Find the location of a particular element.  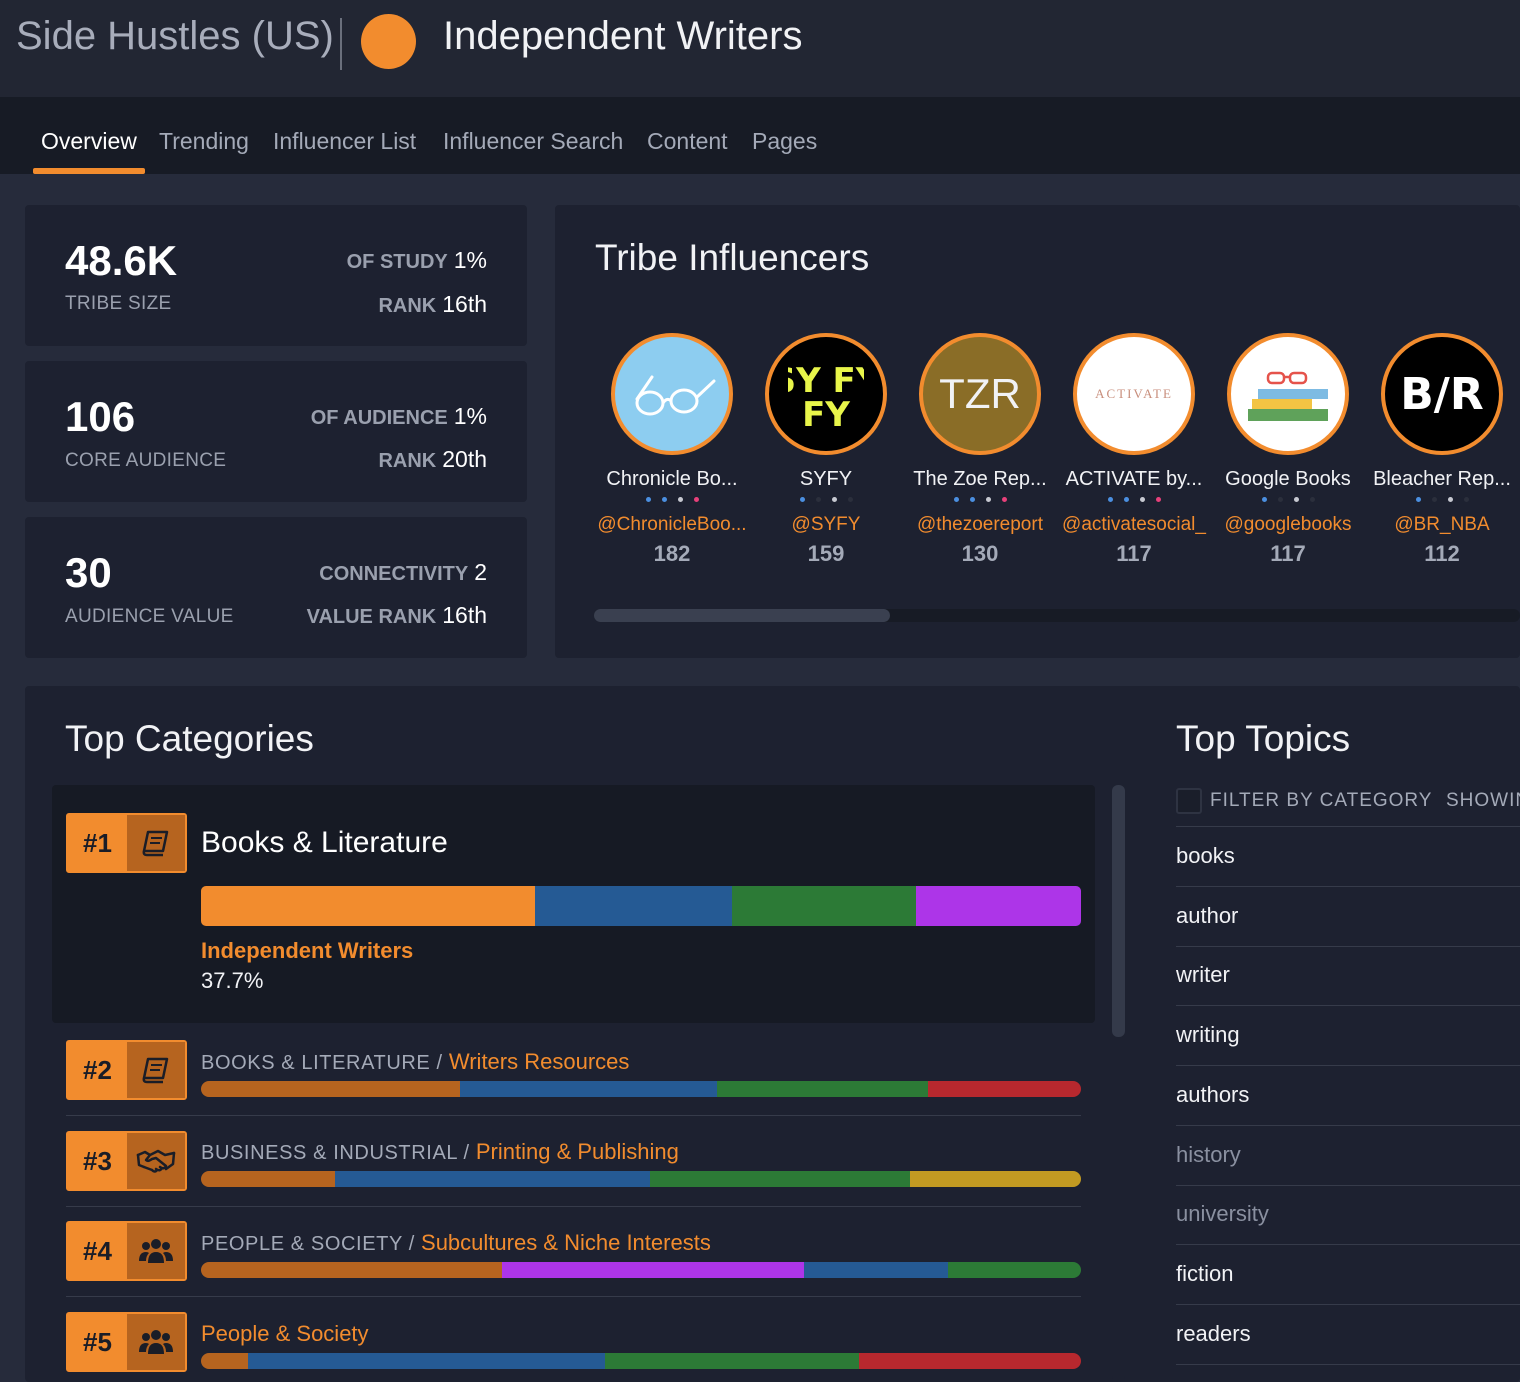

topic-item: university is located at coordinates (1222, 1214).